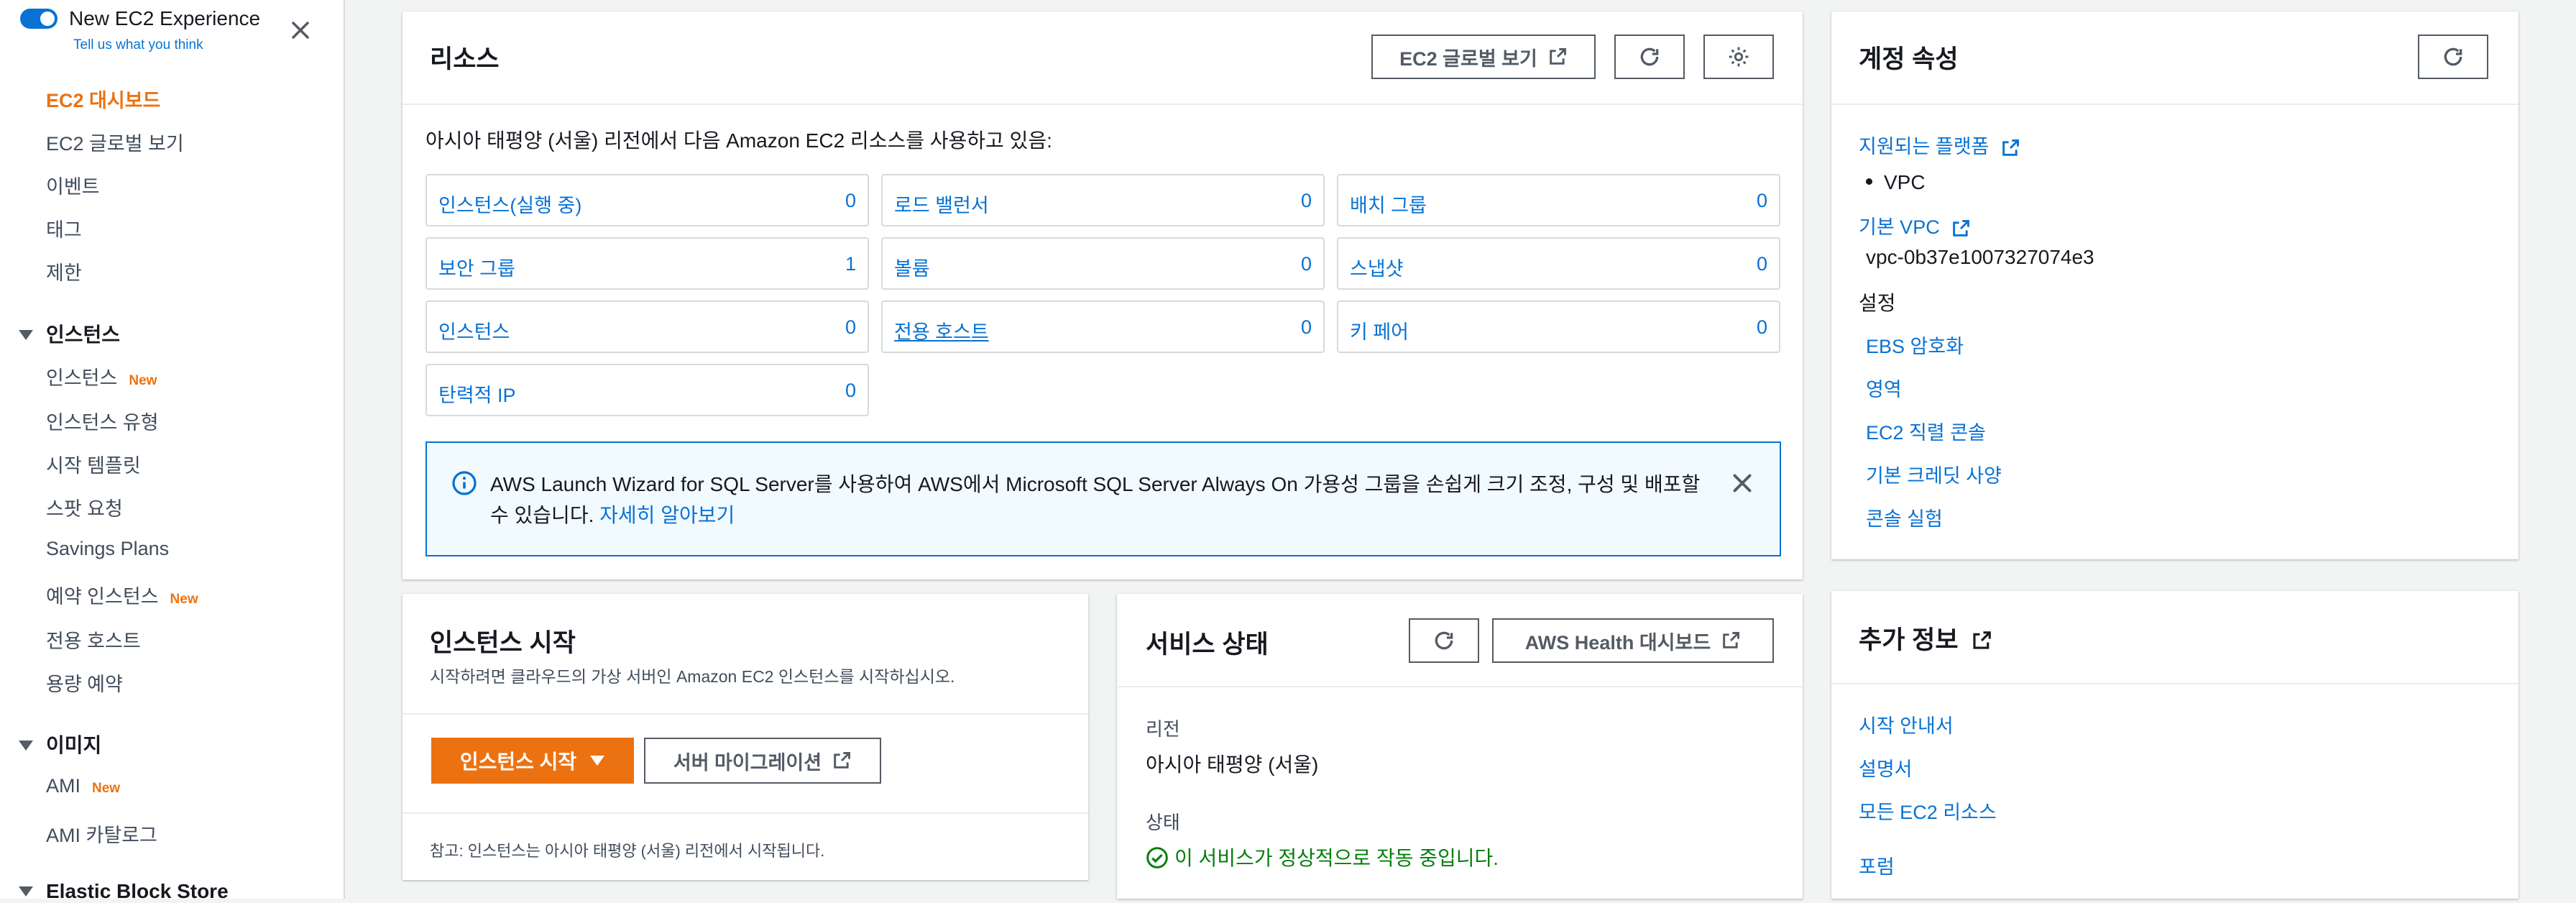  I want to click on card-label: 인스턴스(실행 중), so click(509, 204).